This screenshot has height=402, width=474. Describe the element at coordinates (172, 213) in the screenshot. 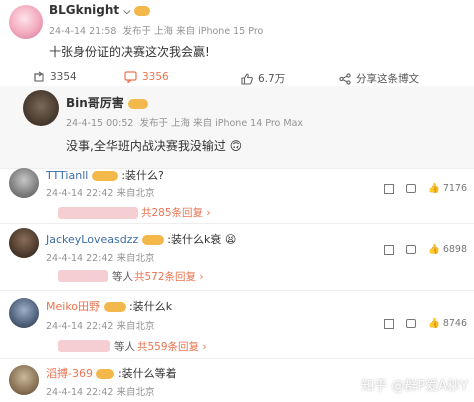

I see `replies-count: 共285条回复` at that location.